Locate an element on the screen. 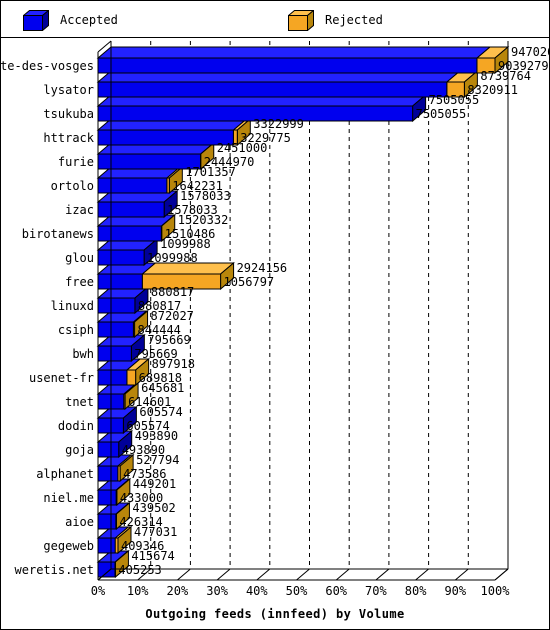  x-tick-label: 30% is located at coordinates (217, 591).